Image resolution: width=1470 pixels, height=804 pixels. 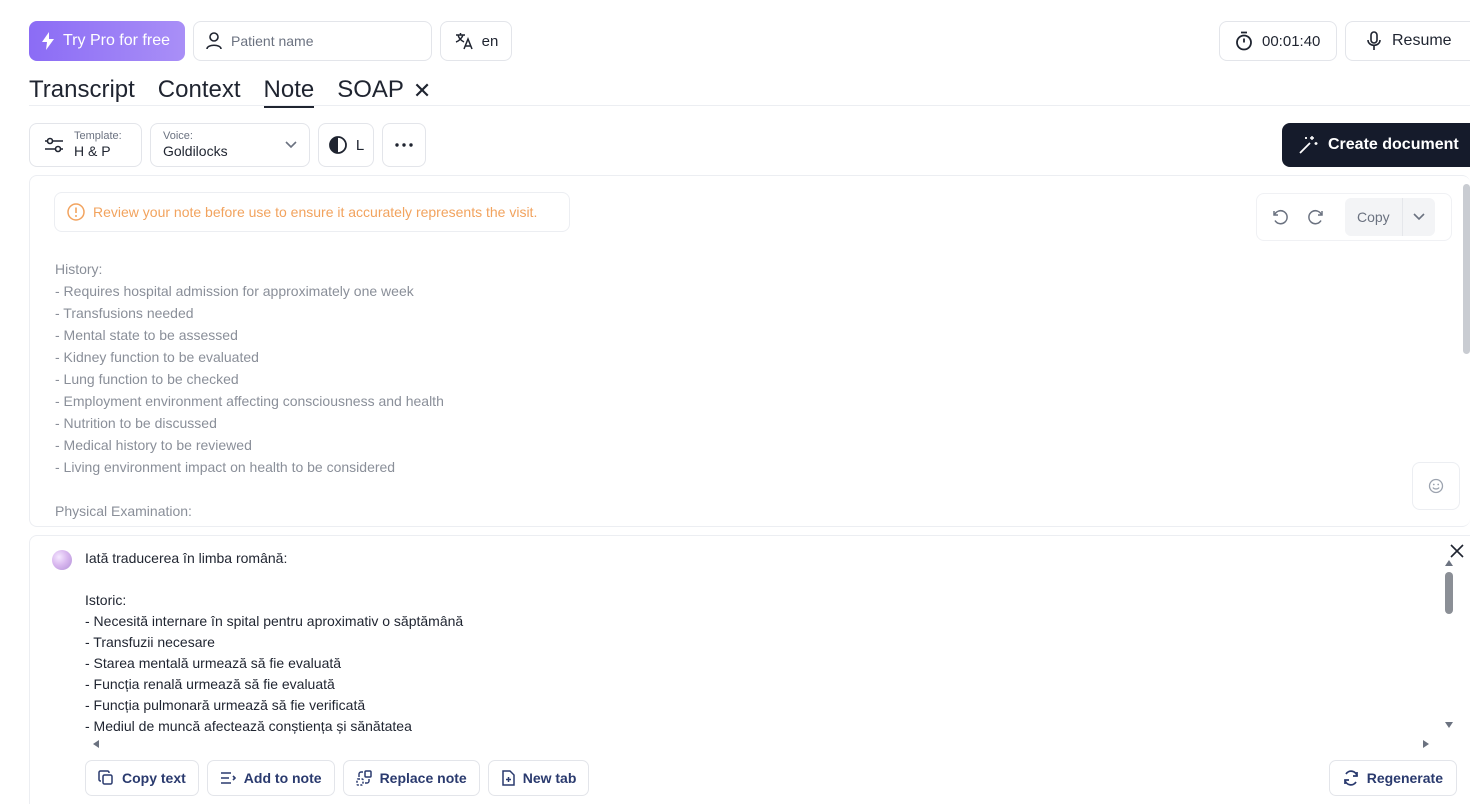 What do you see at coordinates (476, 41) in the screenshot?
I see `language-selector: en` at bounding box center [476, 41].